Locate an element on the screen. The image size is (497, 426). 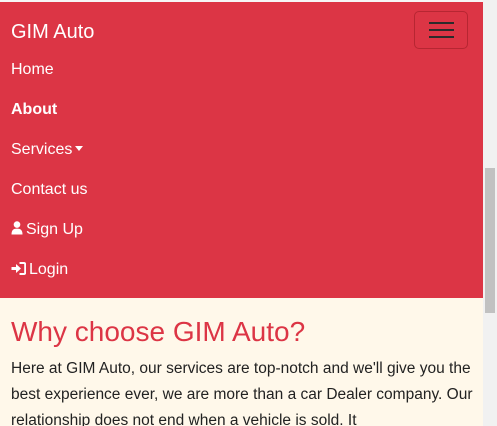
nav-link-label: Contact us is located at coordinates (49, 189).